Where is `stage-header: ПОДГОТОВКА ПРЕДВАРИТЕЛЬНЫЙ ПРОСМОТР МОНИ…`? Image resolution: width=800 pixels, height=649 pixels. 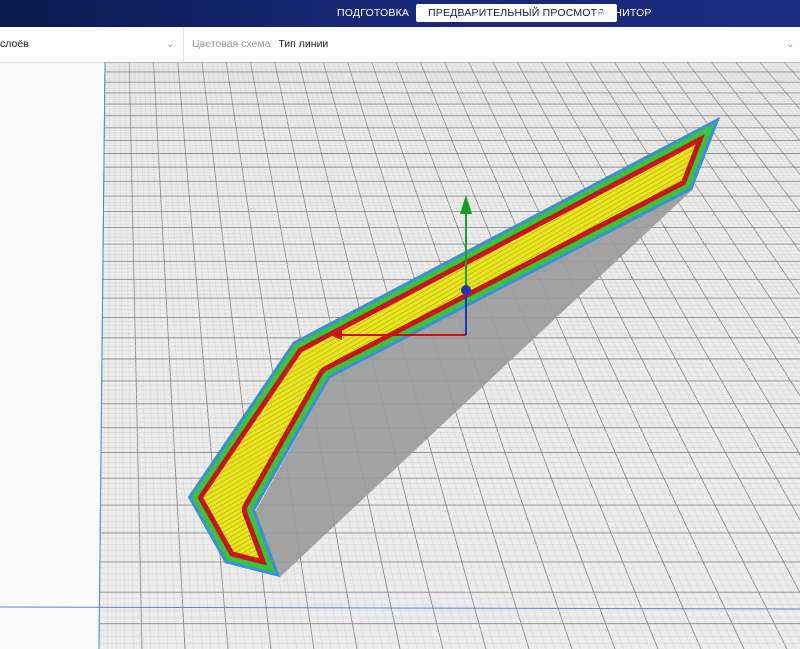
stage-header: ПОДГОТОВКА ПРЕДВАРИТЕЛЬНЫЙ ПРОСМОТР МОНИ… is located at coordinates (400, 13).